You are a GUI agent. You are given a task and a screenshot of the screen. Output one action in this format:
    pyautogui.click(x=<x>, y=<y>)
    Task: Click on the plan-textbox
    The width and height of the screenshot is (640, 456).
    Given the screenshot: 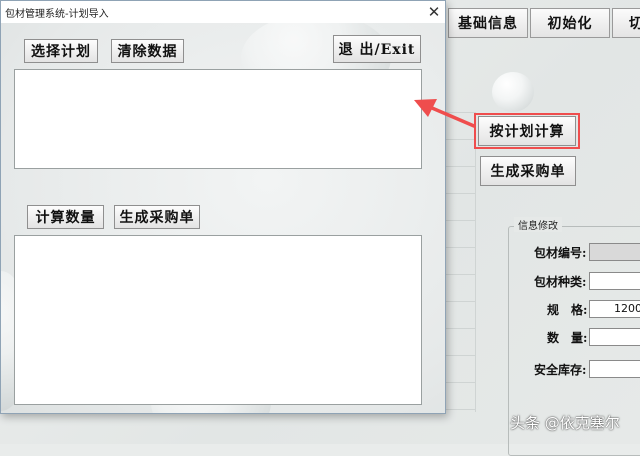 What is the action you would take?
    pyautogui.click(x=218, y=119)
    